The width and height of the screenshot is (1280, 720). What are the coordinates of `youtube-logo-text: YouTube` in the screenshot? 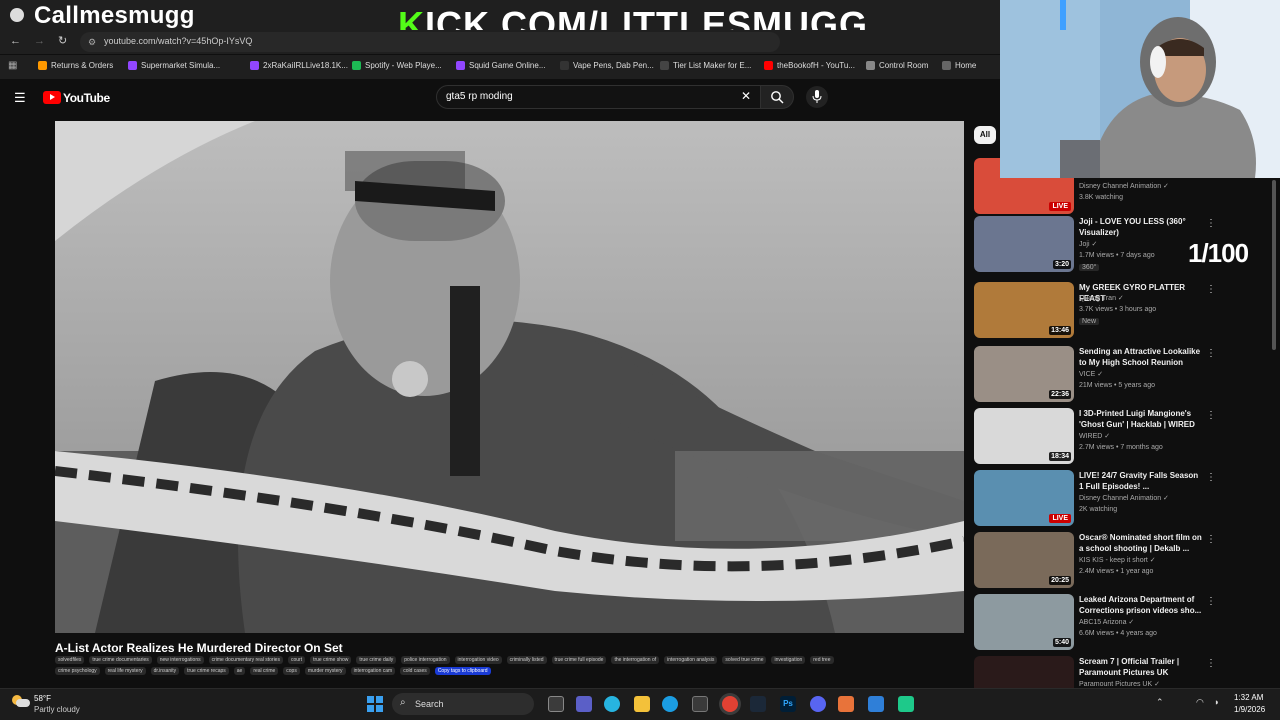 It's located at (86, 98).